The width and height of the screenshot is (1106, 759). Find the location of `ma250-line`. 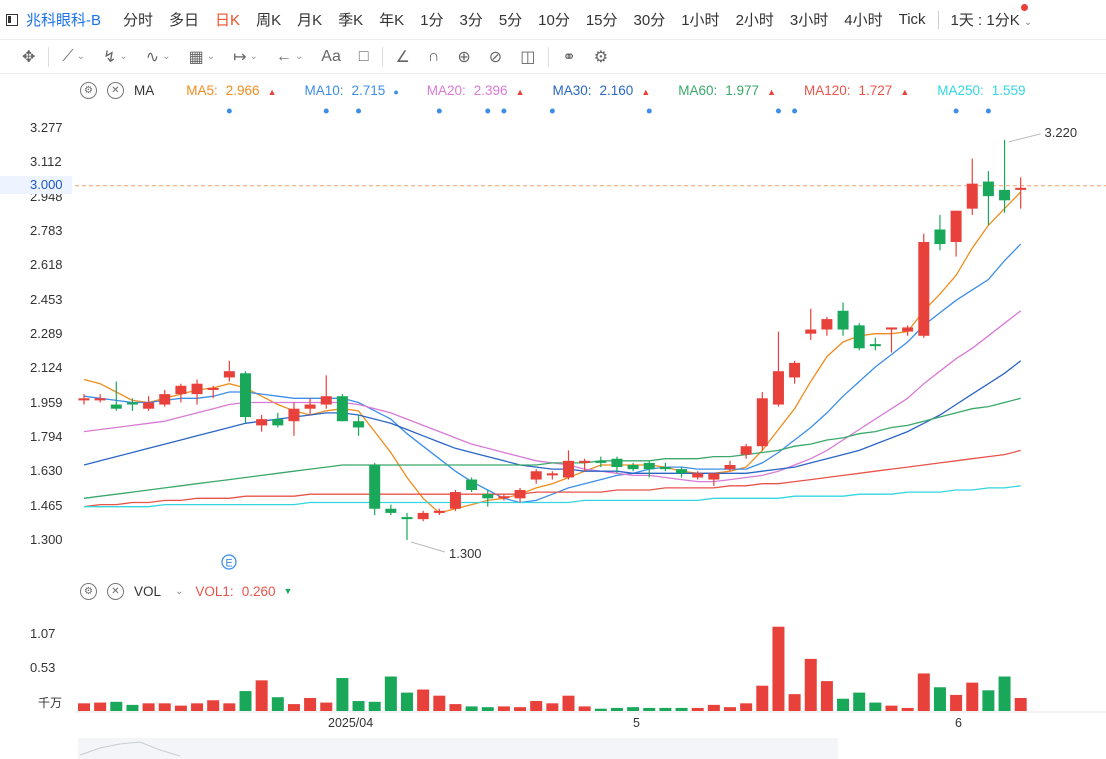

ma250-line is located at coordinates (552, 496).